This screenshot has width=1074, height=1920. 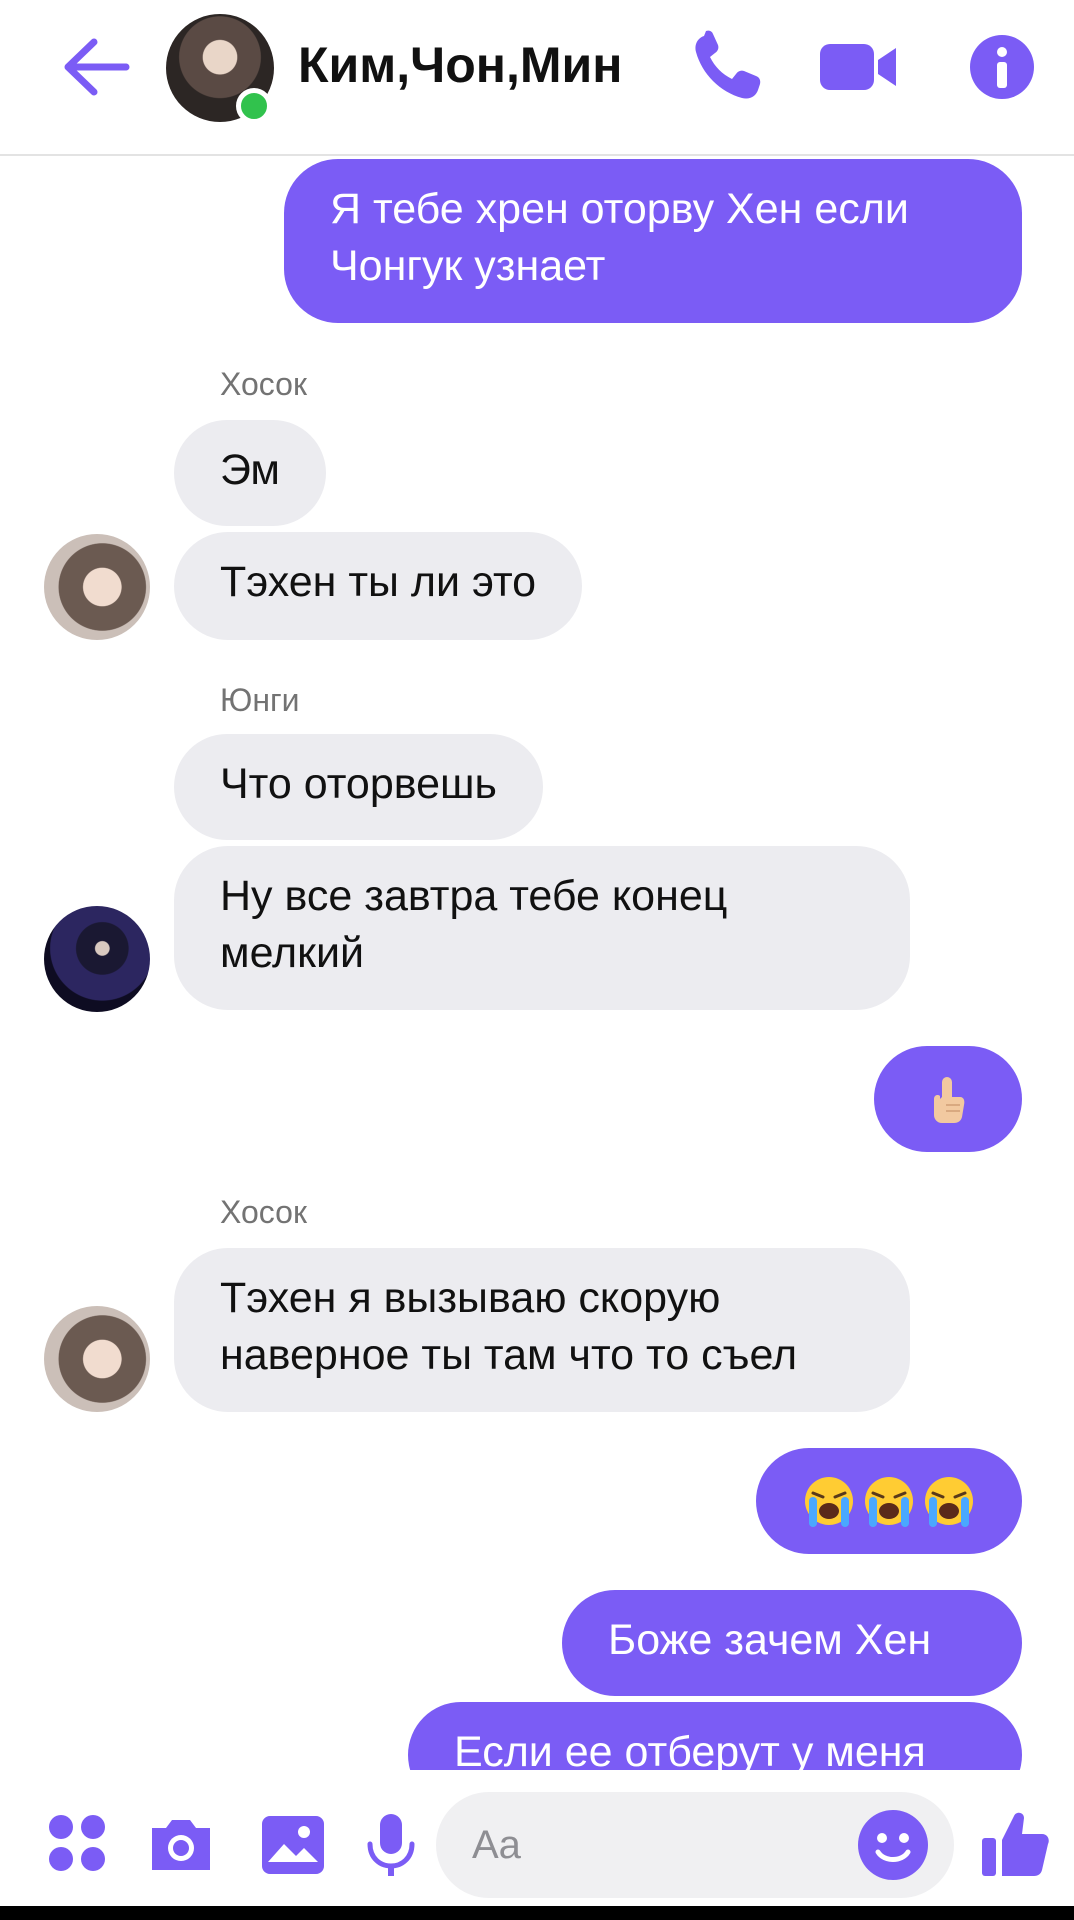 I want to click on menu-grid-icon, so click(x=79, y=1845).